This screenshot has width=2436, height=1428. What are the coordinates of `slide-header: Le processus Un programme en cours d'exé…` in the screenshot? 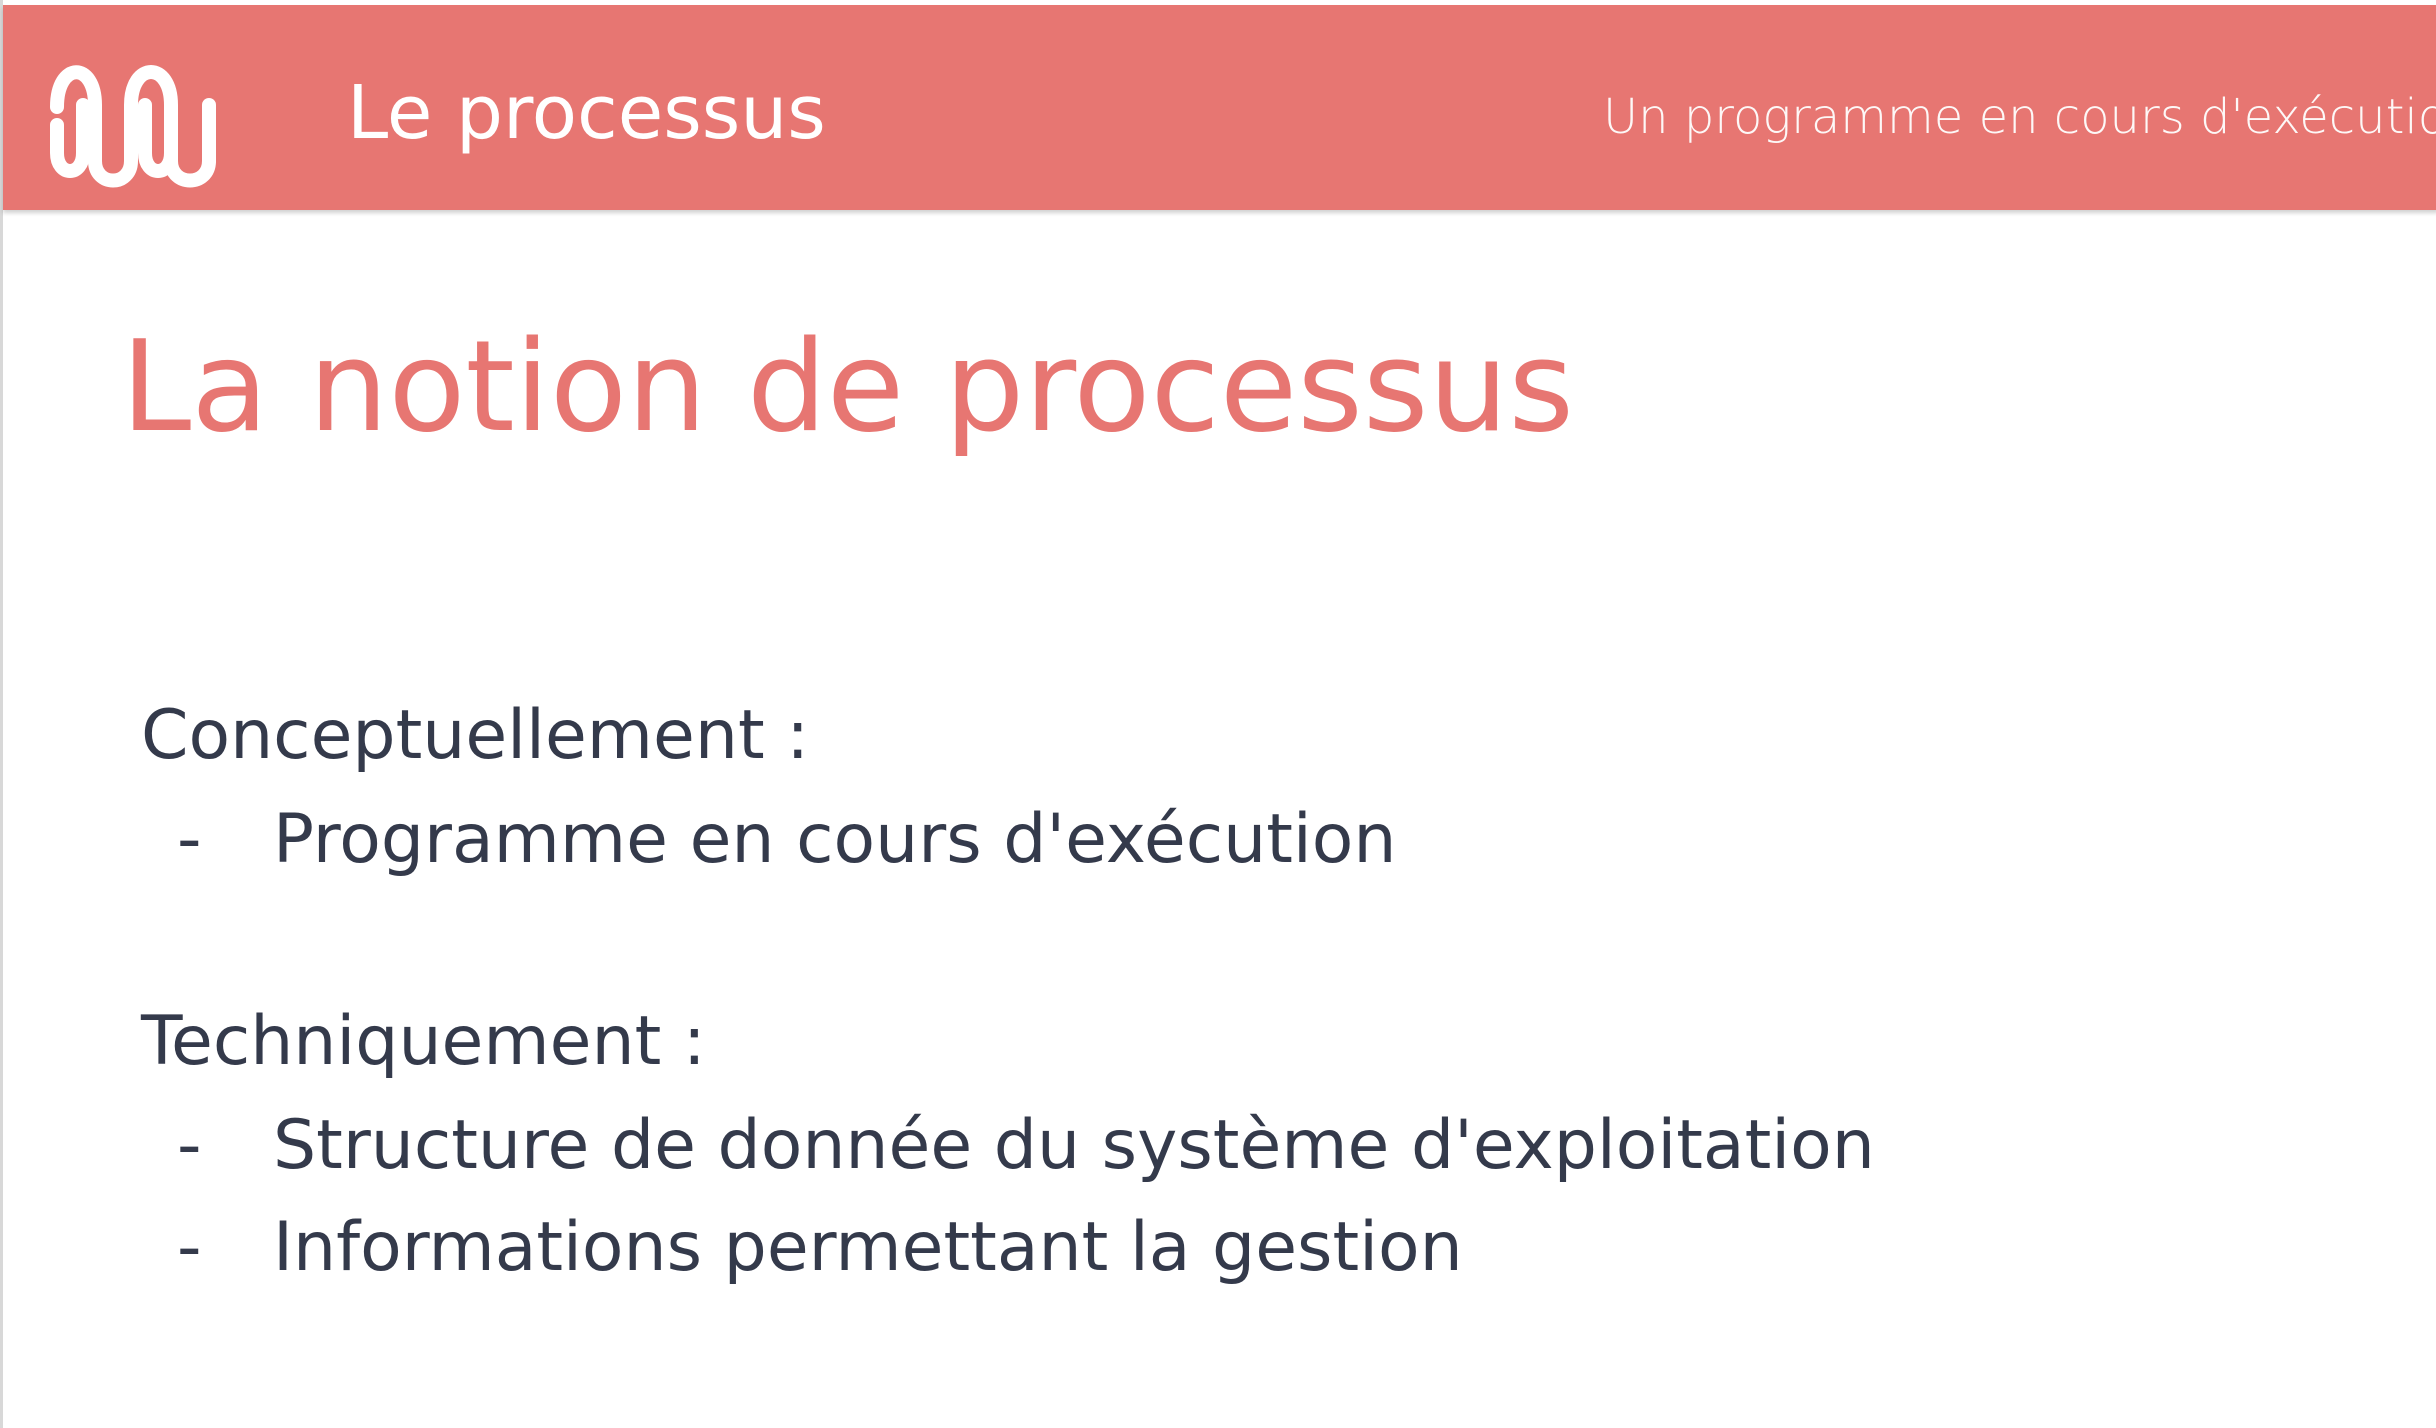 It's located at (1219, 107).